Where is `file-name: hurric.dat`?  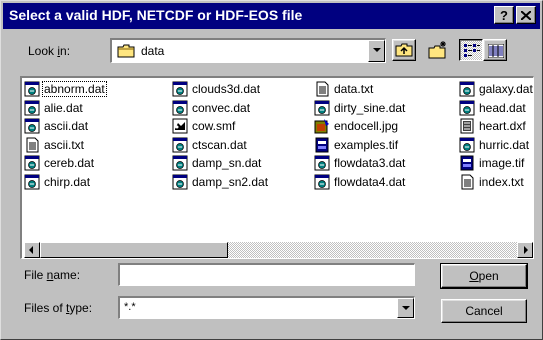
file-name: hurric.dat is located at coordinates (504, 144).